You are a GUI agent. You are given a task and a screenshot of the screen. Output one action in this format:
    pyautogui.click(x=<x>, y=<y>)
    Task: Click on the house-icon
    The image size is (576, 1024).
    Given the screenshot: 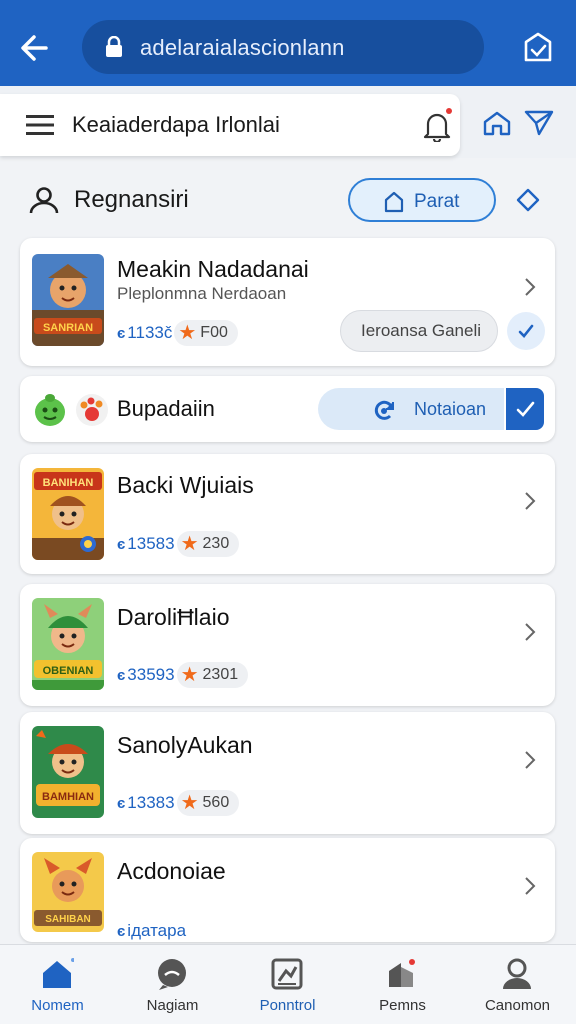 What is the action you would take?
    pyautogui.click(x=394, y=204)
    